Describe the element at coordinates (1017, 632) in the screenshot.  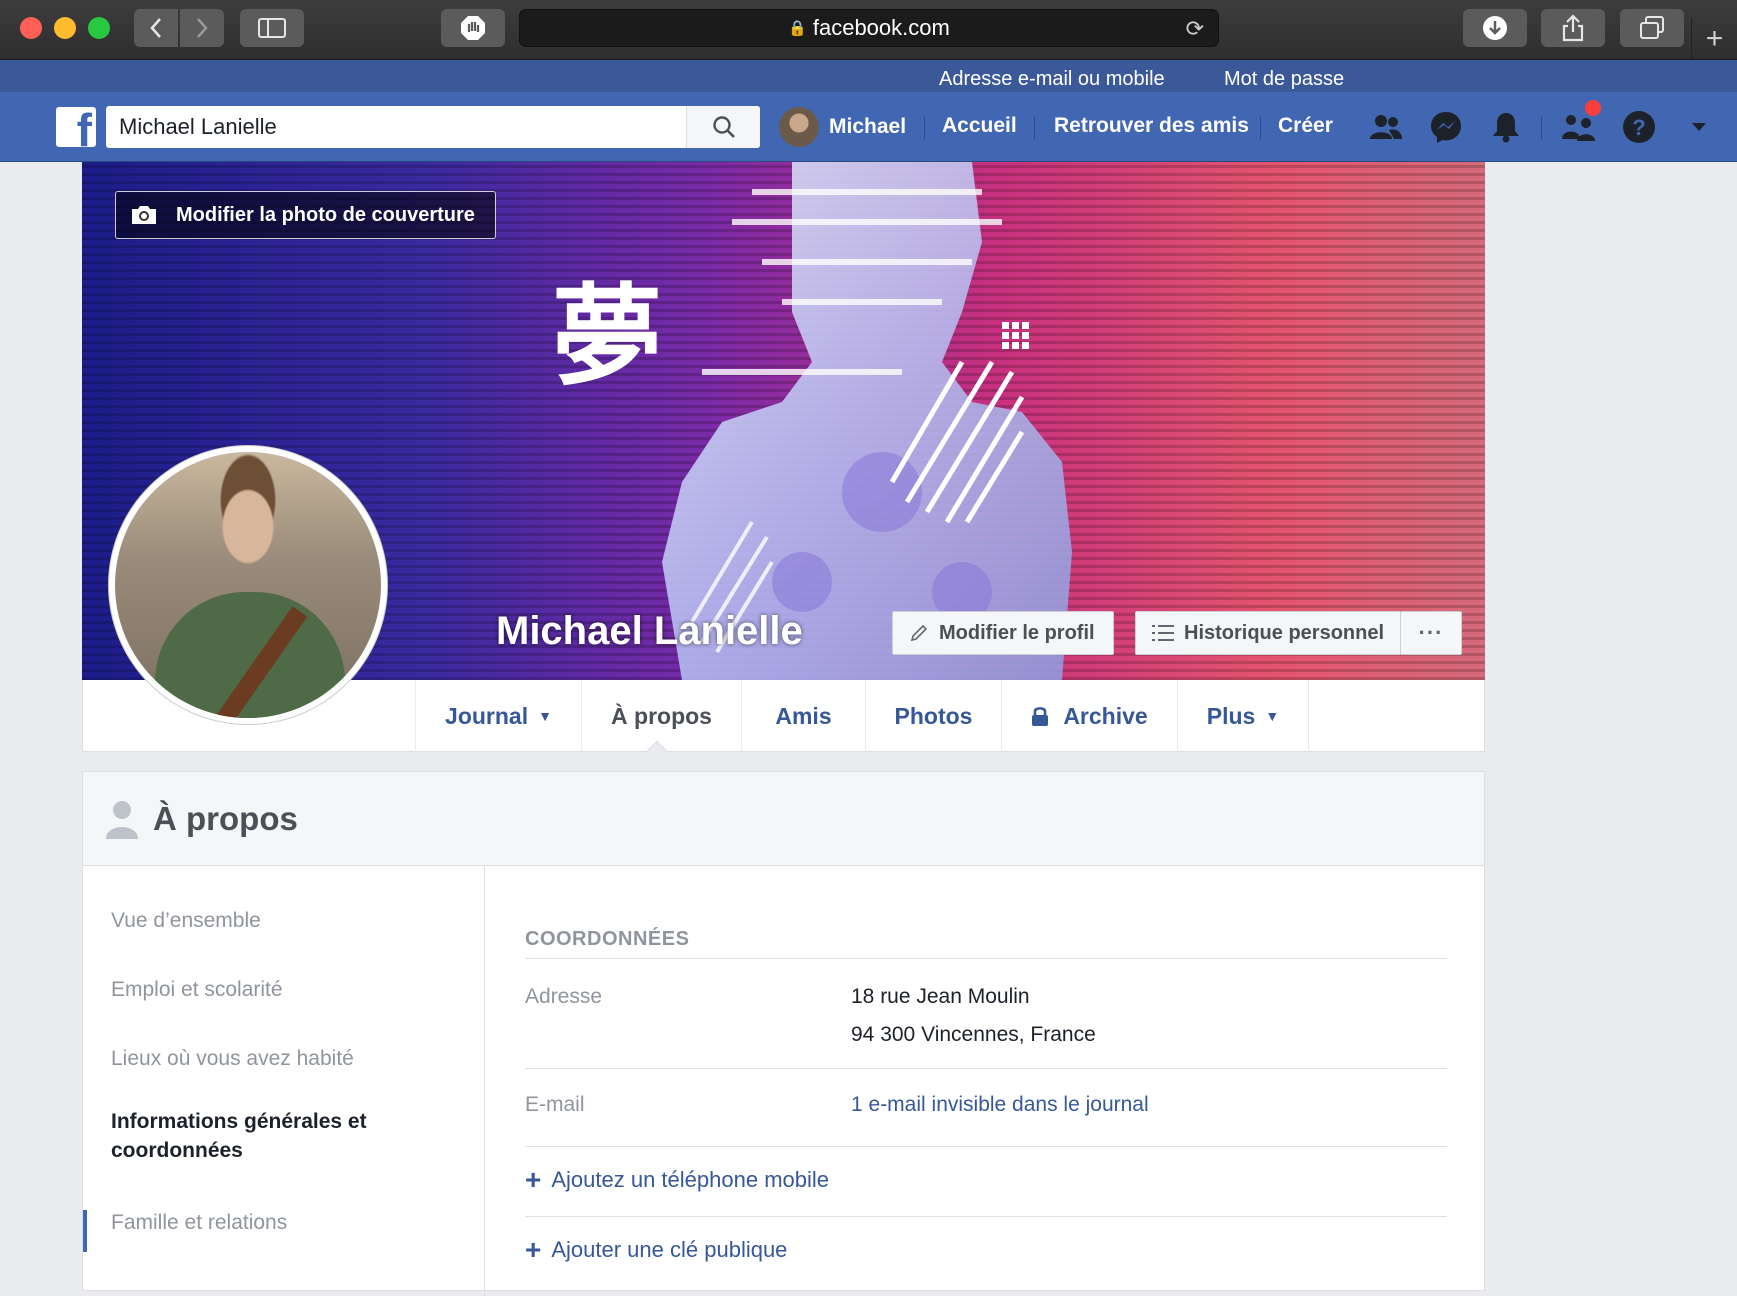
I see `edit-profile-label: Modifier le profil` at that location.